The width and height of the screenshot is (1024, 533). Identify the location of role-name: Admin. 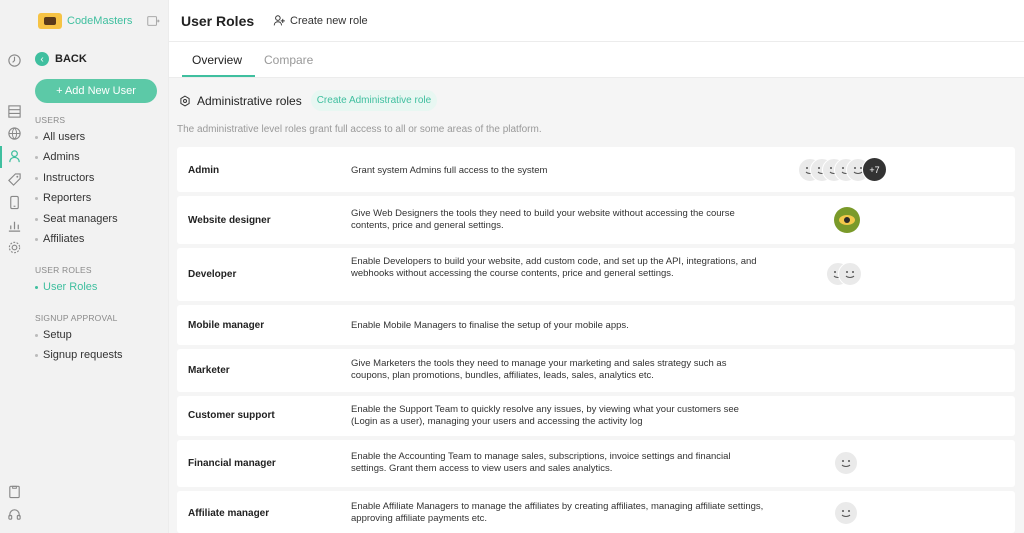
(204, 170).